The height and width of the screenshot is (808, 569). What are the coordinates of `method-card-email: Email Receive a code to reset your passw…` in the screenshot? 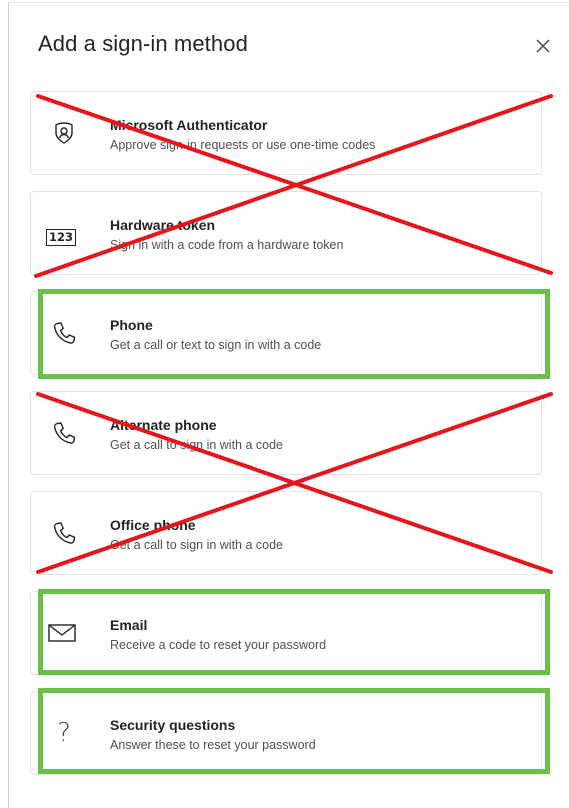 It's located at (286, 633).